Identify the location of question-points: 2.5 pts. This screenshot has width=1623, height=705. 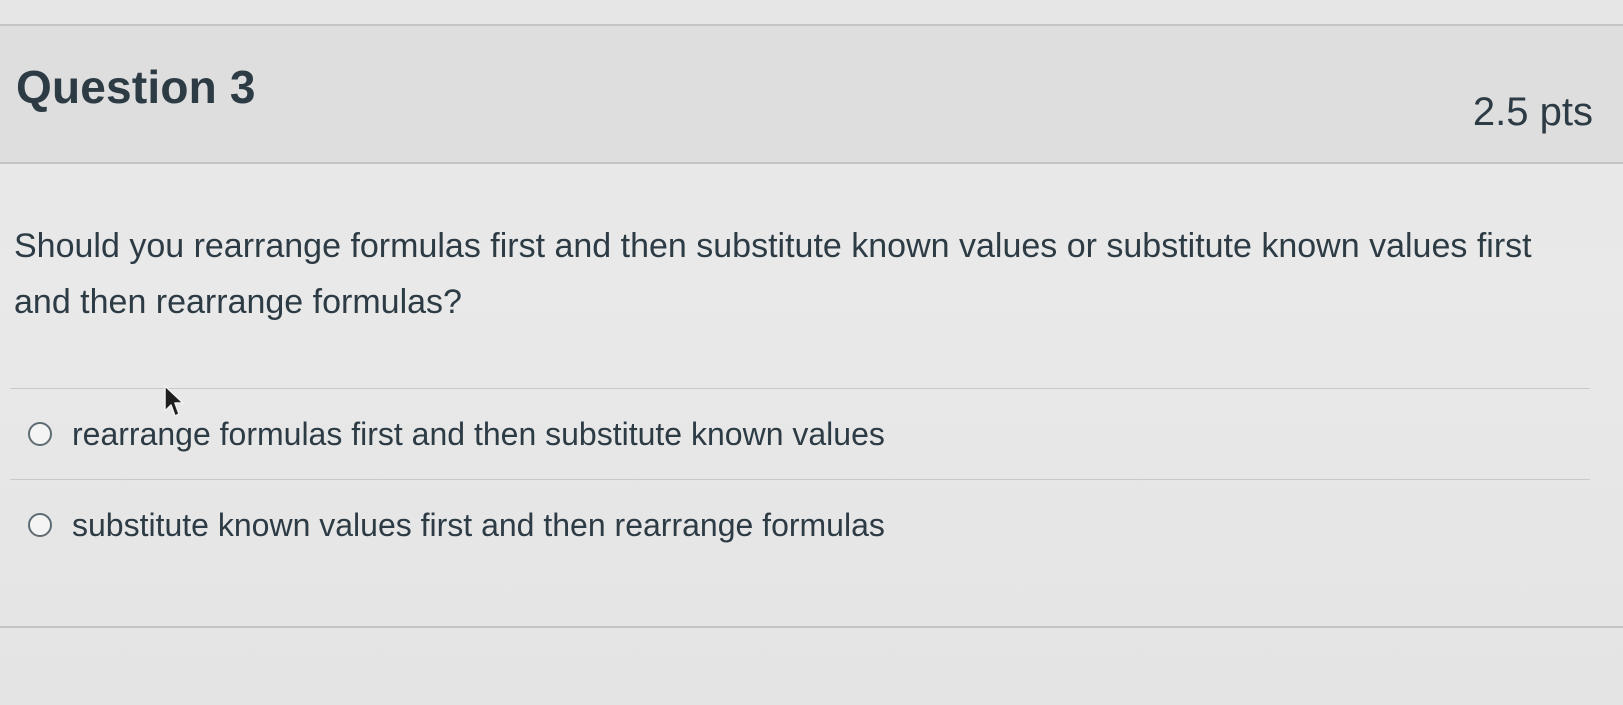
(1532, 112).